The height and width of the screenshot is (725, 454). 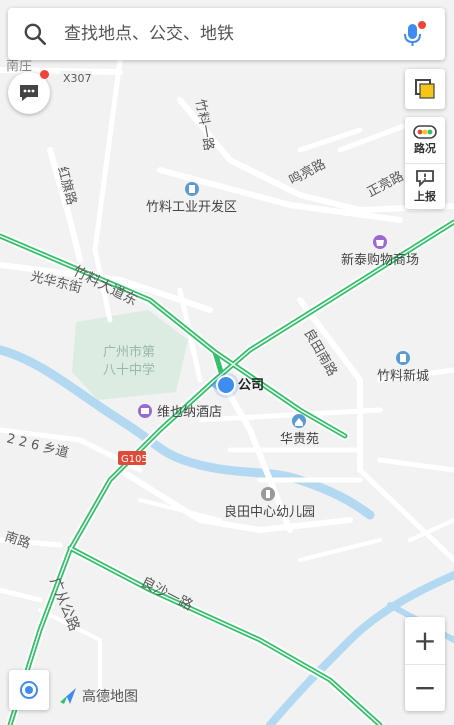 I want to click on svg-text: 公司, so click(x=251, y=385).